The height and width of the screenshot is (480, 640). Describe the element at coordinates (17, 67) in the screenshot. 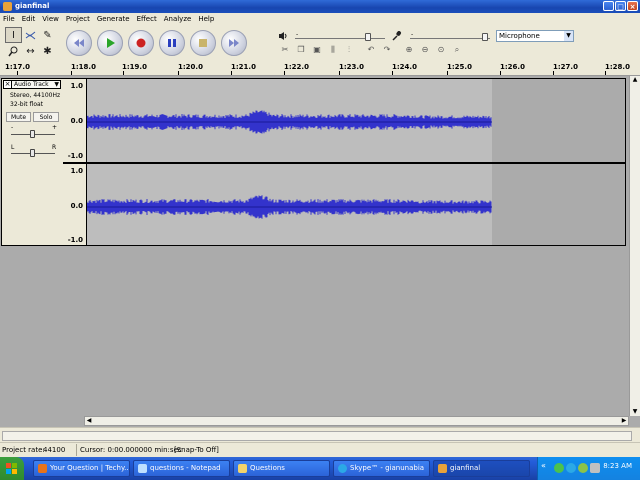

I see `ruler-tick-label: 1:17.0` at that location.